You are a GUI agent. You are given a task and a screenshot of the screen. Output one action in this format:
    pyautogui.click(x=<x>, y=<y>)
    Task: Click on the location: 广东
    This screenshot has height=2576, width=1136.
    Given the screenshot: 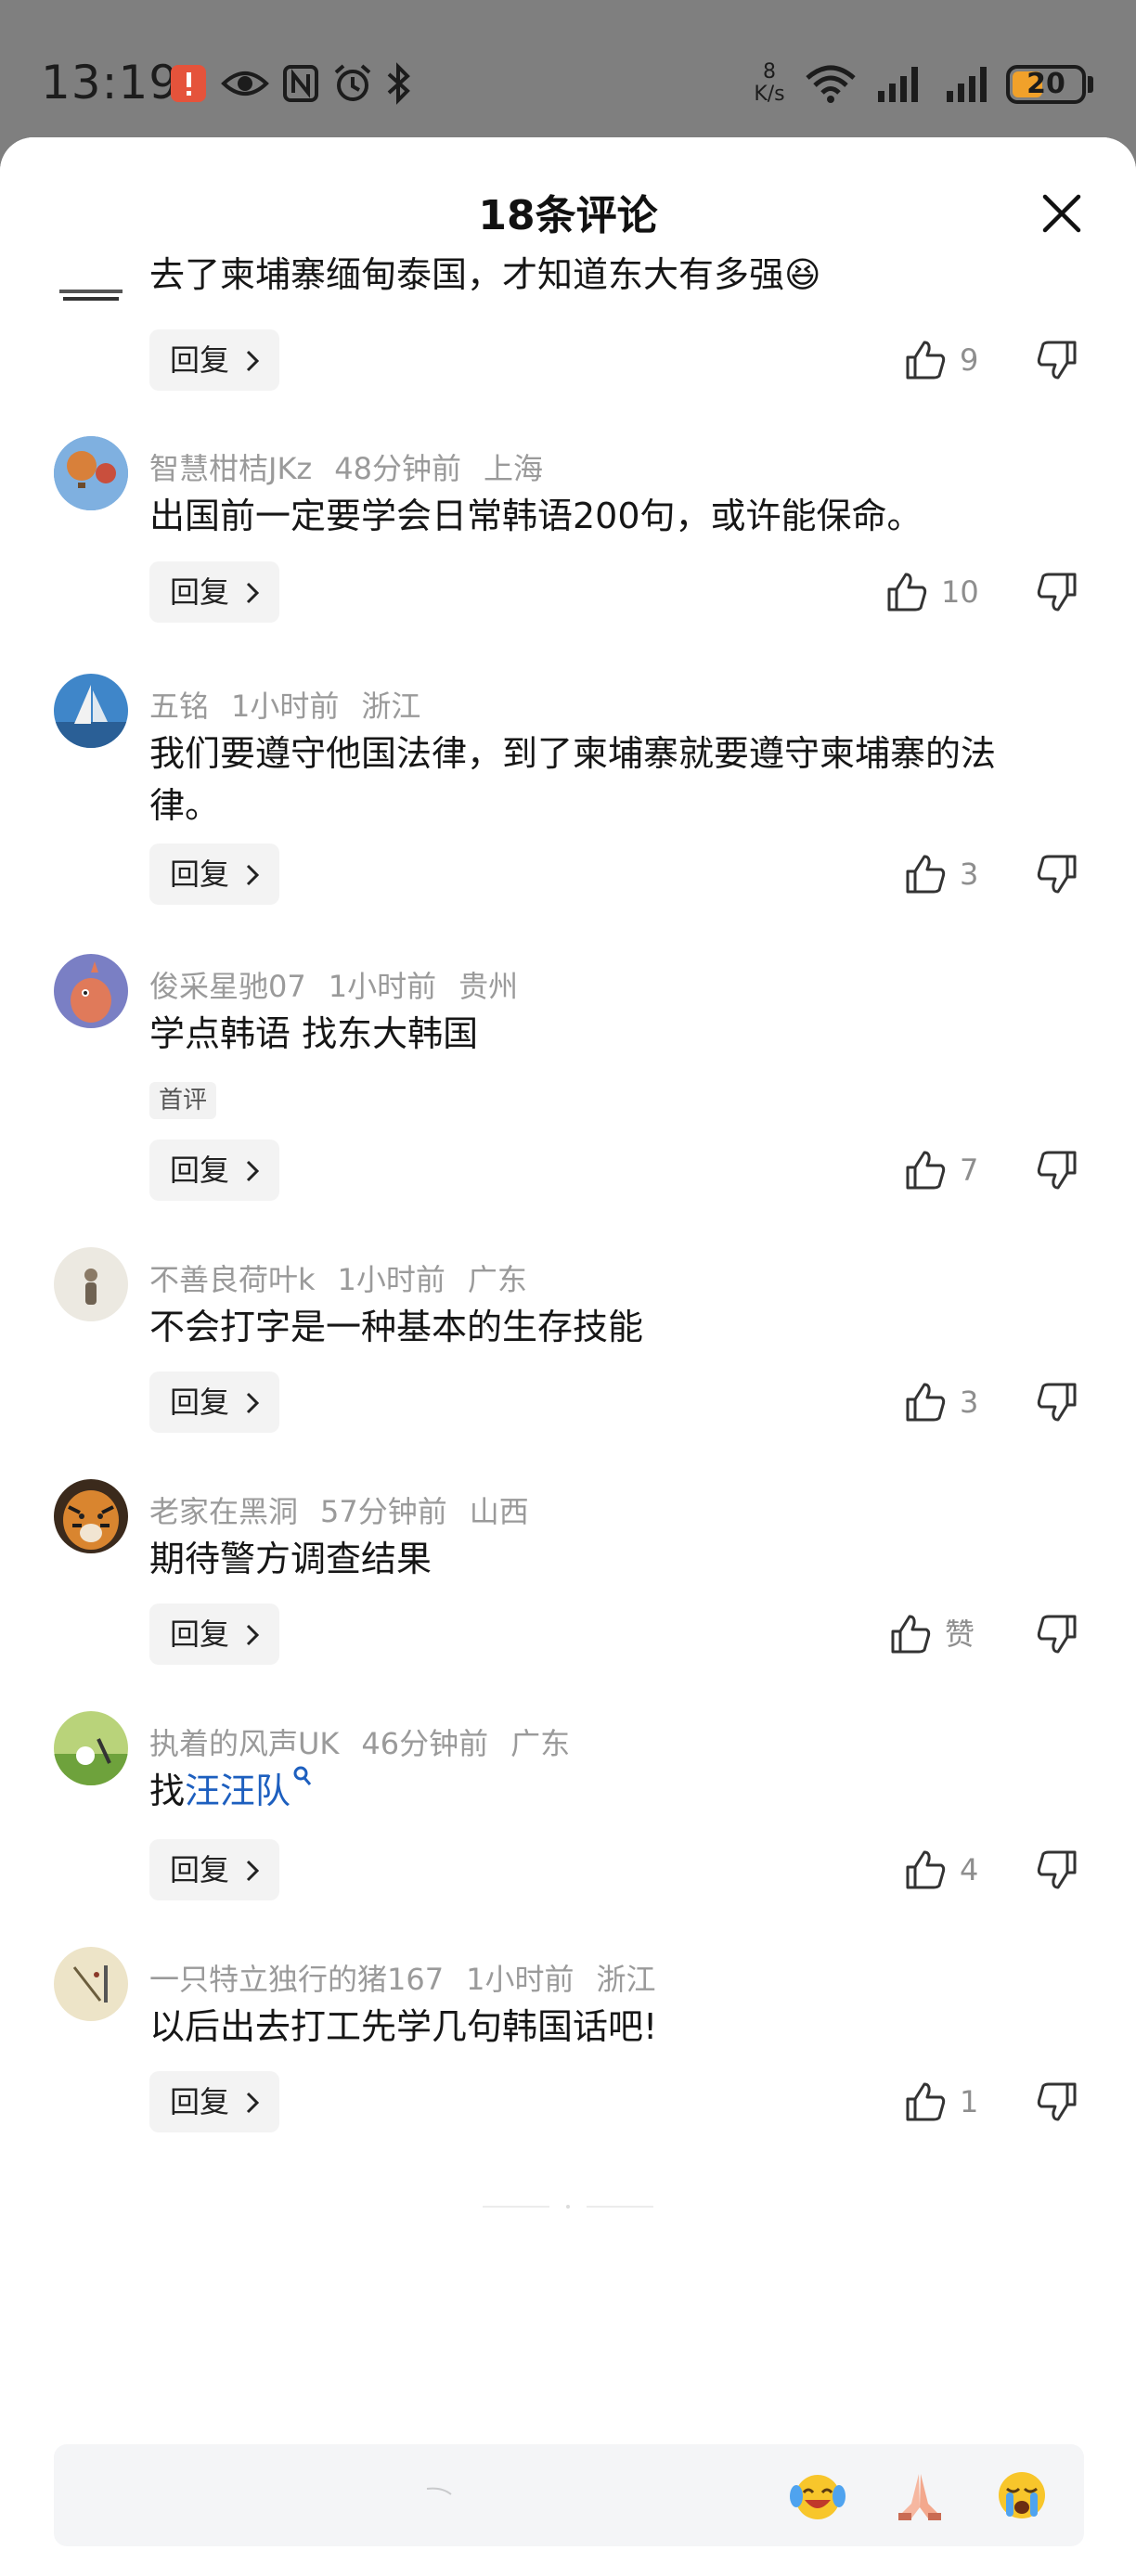 What is the action you would take?
    pyautogui.click(x=540, y=1744)
    